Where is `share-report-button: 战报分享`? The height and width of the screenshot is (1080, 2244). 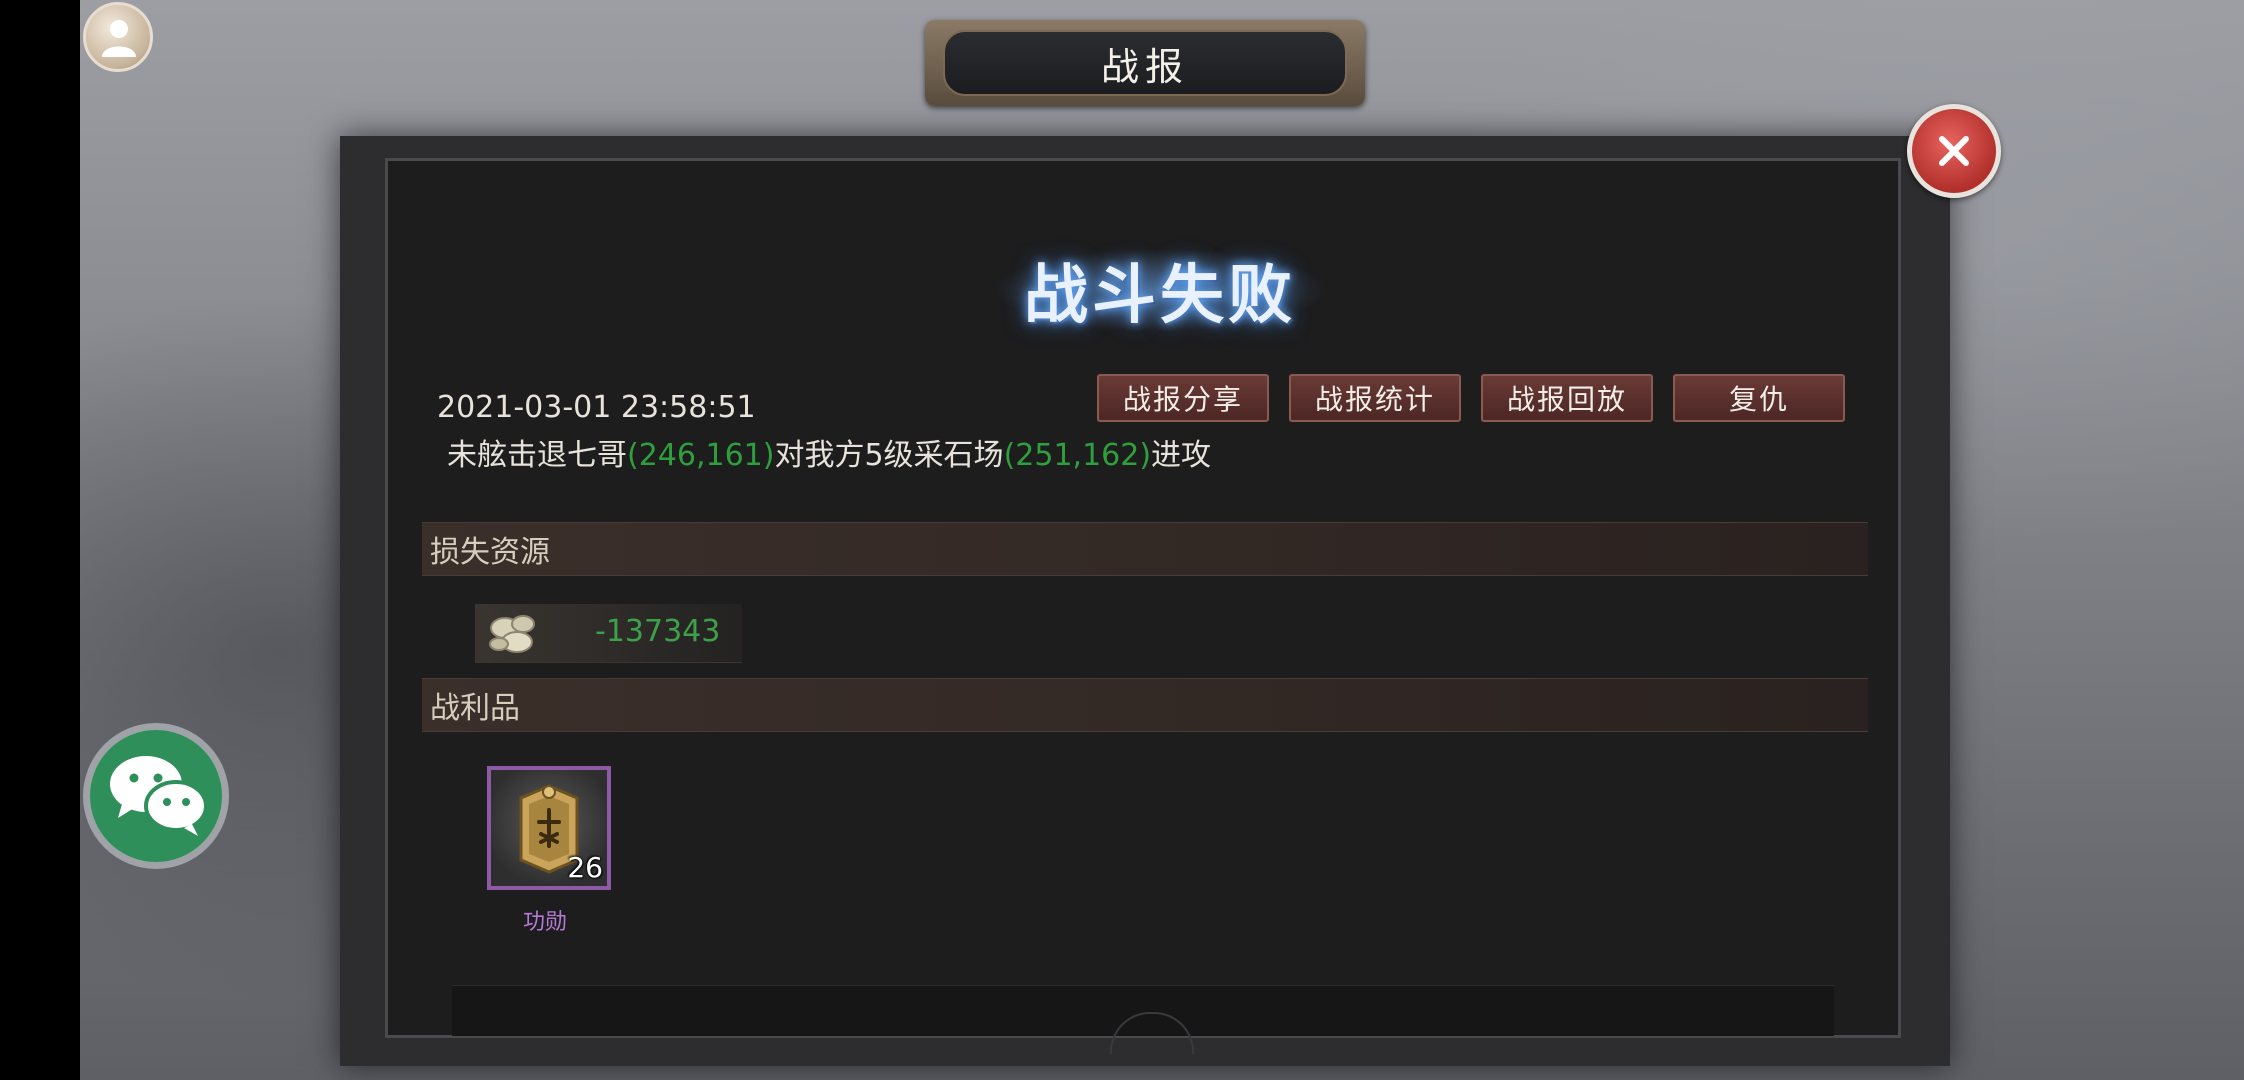
share-report-button: 战报分享 is located at coordinates (1183, 398).